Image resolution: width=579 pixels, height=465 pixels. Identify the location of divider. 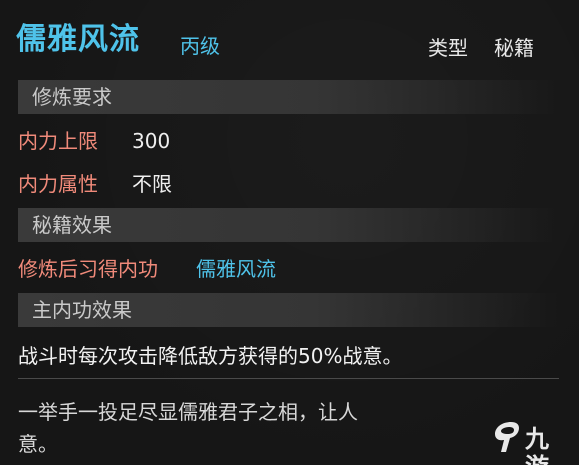
(288, 378).